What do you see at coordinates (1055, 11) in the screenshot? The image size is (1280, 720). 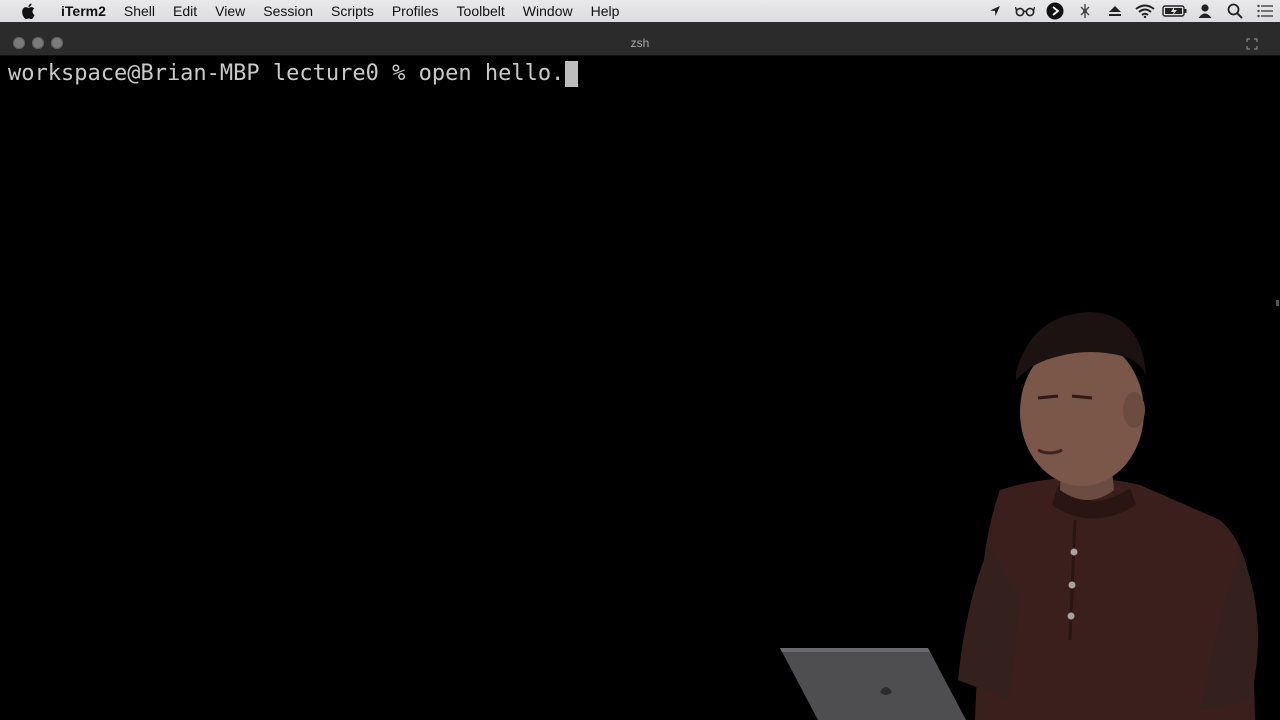 I see `play-circle-icon` at bounding box center [1055, 11].